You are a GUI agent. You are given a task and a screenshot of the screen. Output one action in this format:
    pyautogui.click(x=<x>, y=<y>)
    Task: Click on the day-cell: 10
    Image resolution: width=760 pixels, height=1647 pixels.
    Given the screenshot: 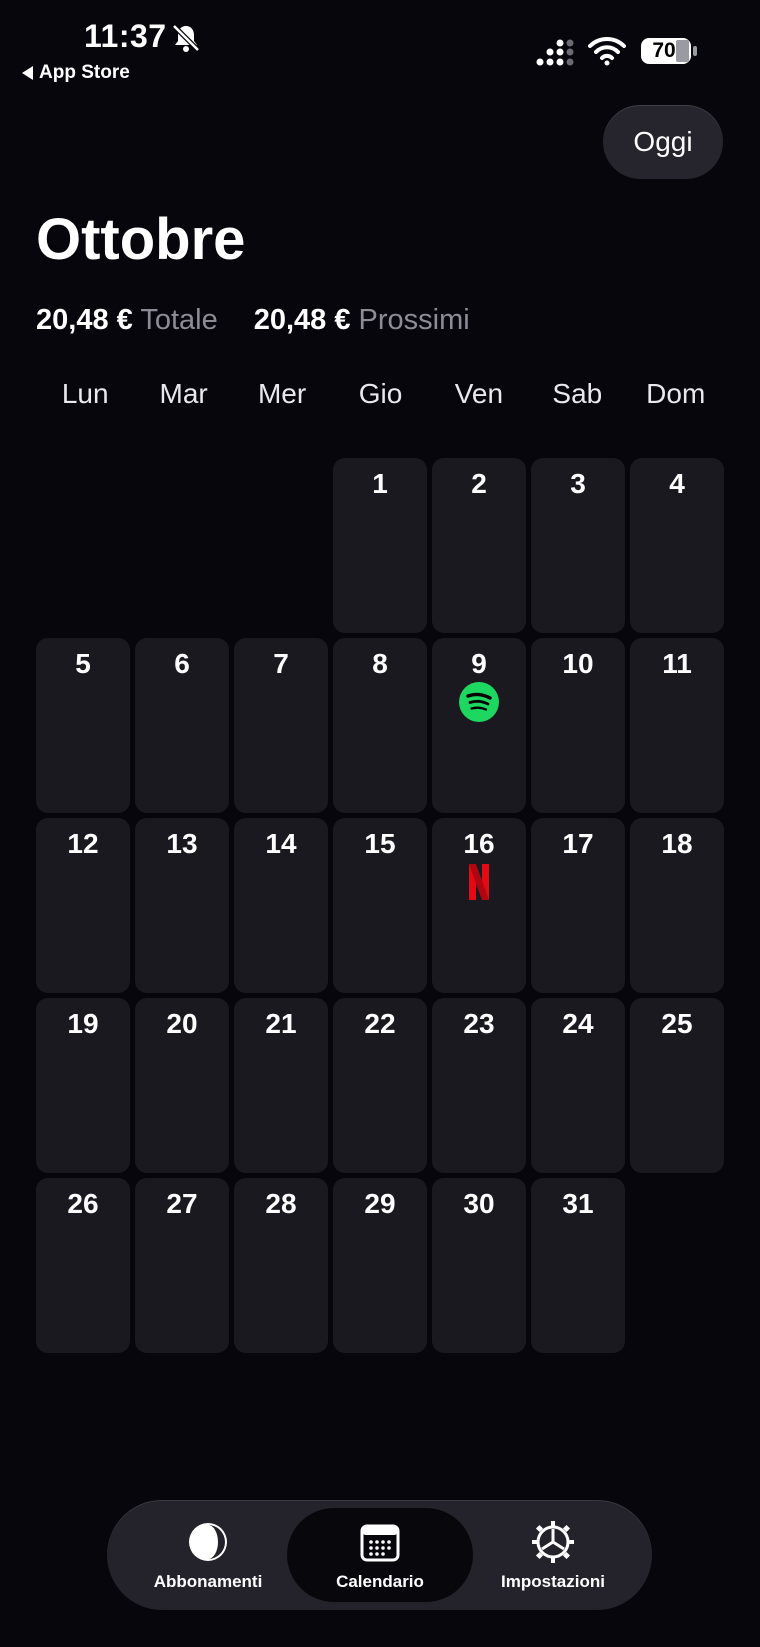 What is the action you would take?
    pyautogui.click(x=578, y=725)
    